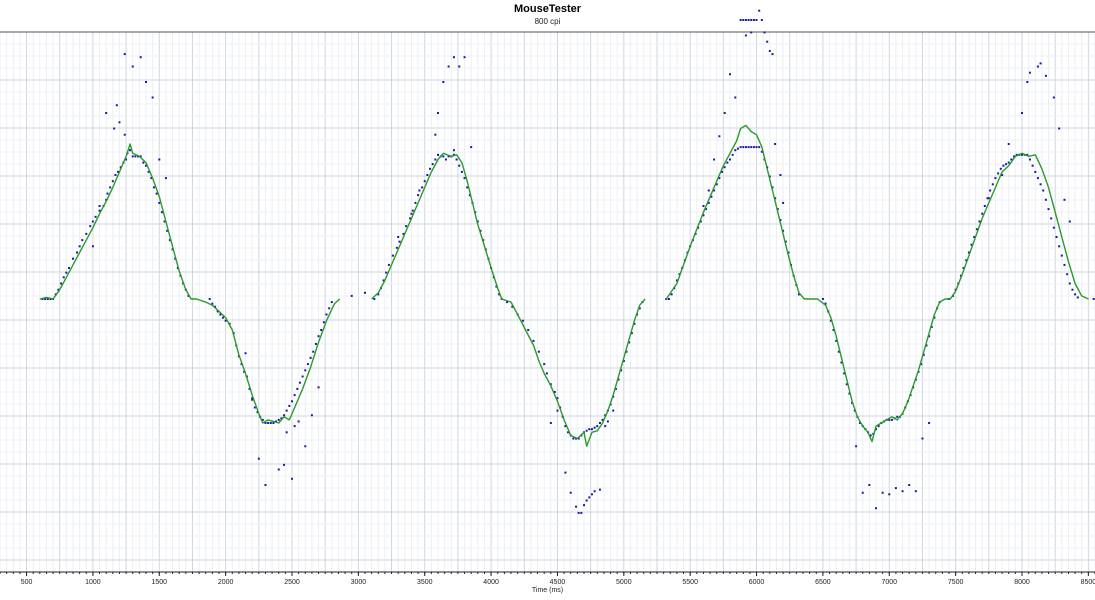  What do you see at coordinates (956, 582) in the screenshot?
I see `x-tick-label: 7500` at bounding box center [956, 582].